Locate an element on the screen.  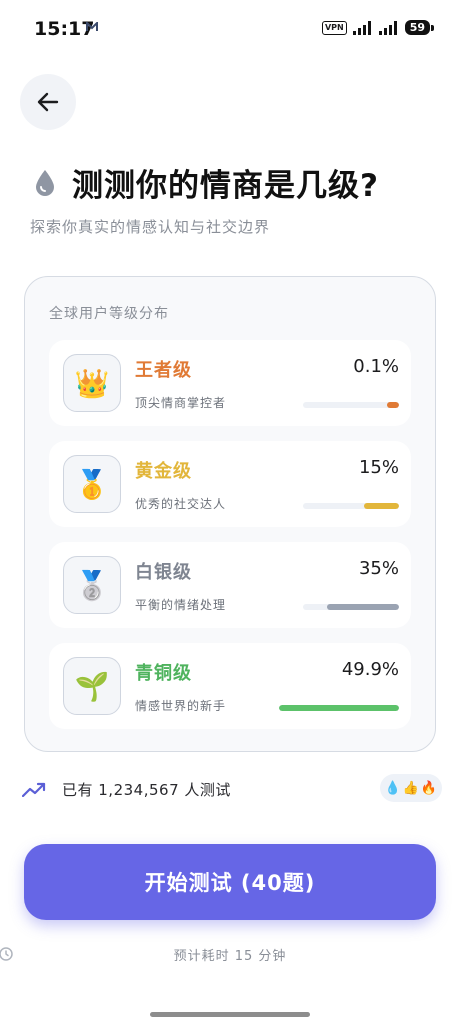
start-test-button: 开始测试 (40题) is located at coordinates (230, 882).